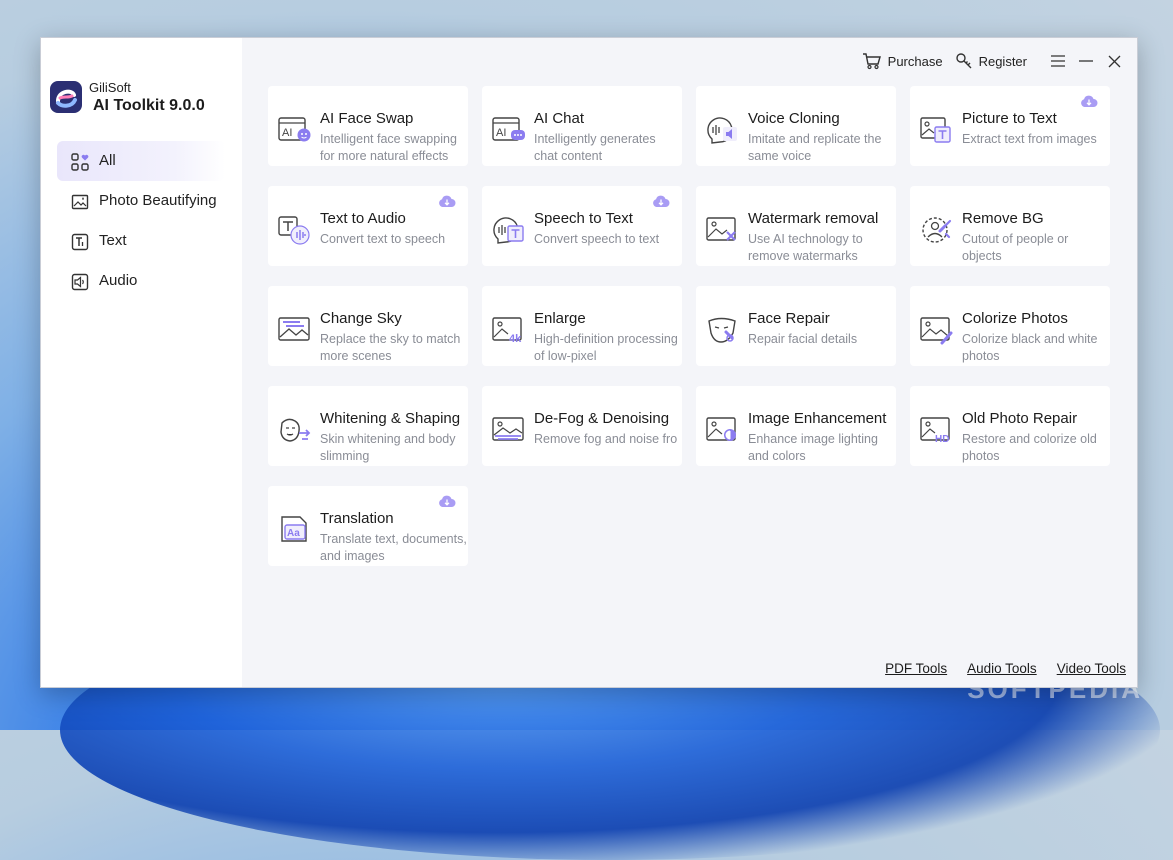  What do you see at coordinates (560, 318) in the screenshot?
I see `tool-title: Enlarge` at bounding box center [560, 318].